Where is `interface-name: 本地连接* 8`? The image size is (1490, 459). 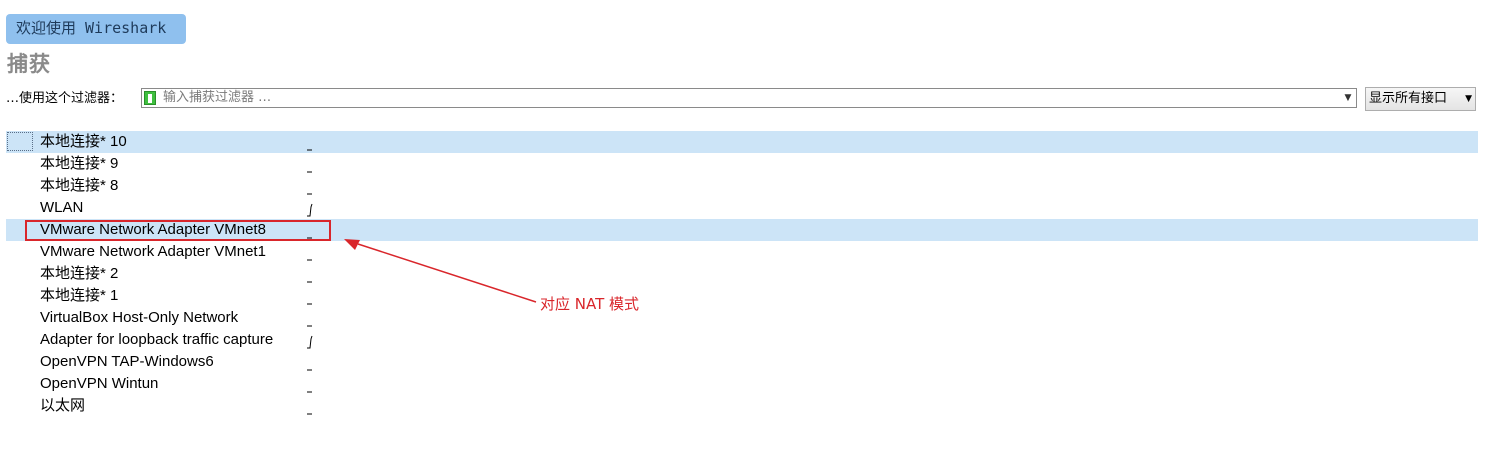
interface-name: 本地连接* 8 is located at coordinates (79, 185).